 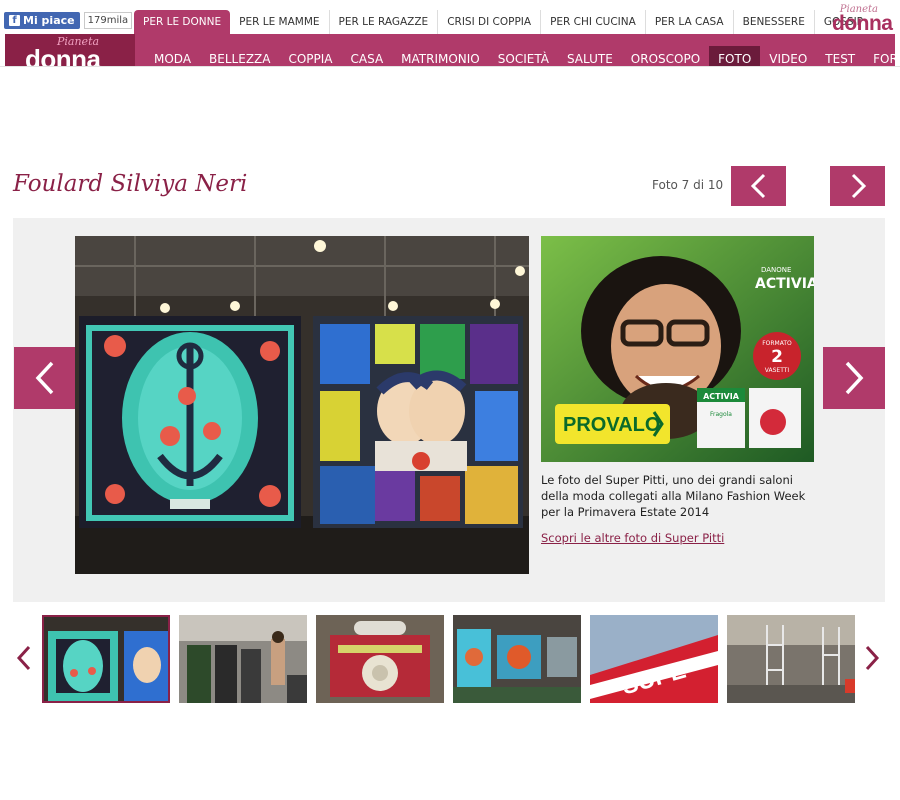 I want to click on facebook-icon: f, so click(x=14, y=20).